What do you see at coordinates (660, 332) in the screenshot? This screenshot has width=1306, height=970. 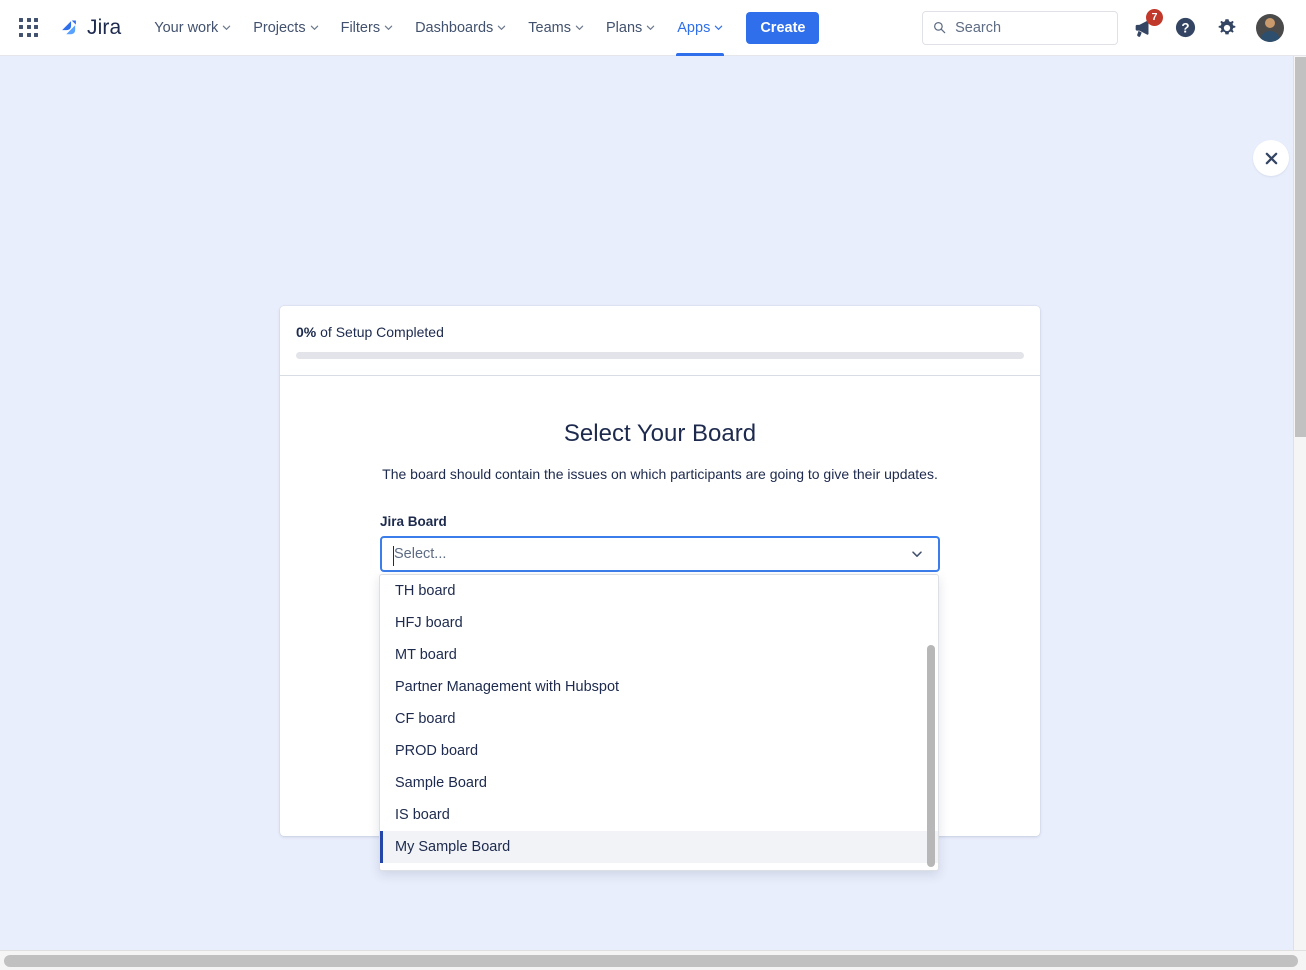 I see `setup-progress-label: 0% of Setup Completed` at bounding box center [660, 332].